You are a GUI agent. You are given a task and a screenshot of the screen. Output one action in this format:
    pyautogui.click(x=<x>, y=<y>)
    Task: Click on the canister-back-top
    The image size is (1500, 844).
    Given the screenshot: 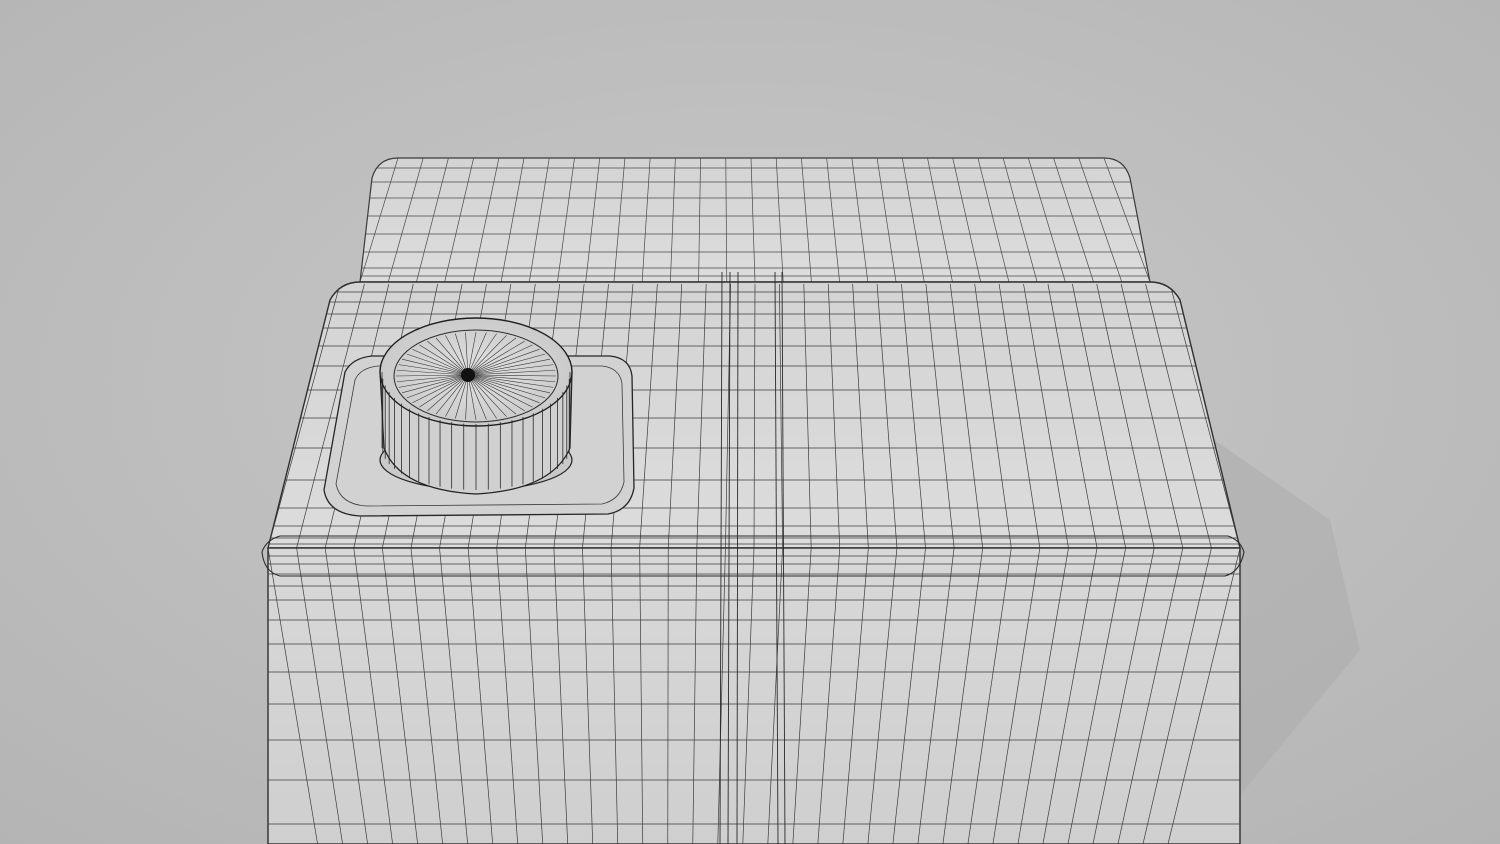 What is the action you would take?
    pyautogui.click(x=755, y=220)
    